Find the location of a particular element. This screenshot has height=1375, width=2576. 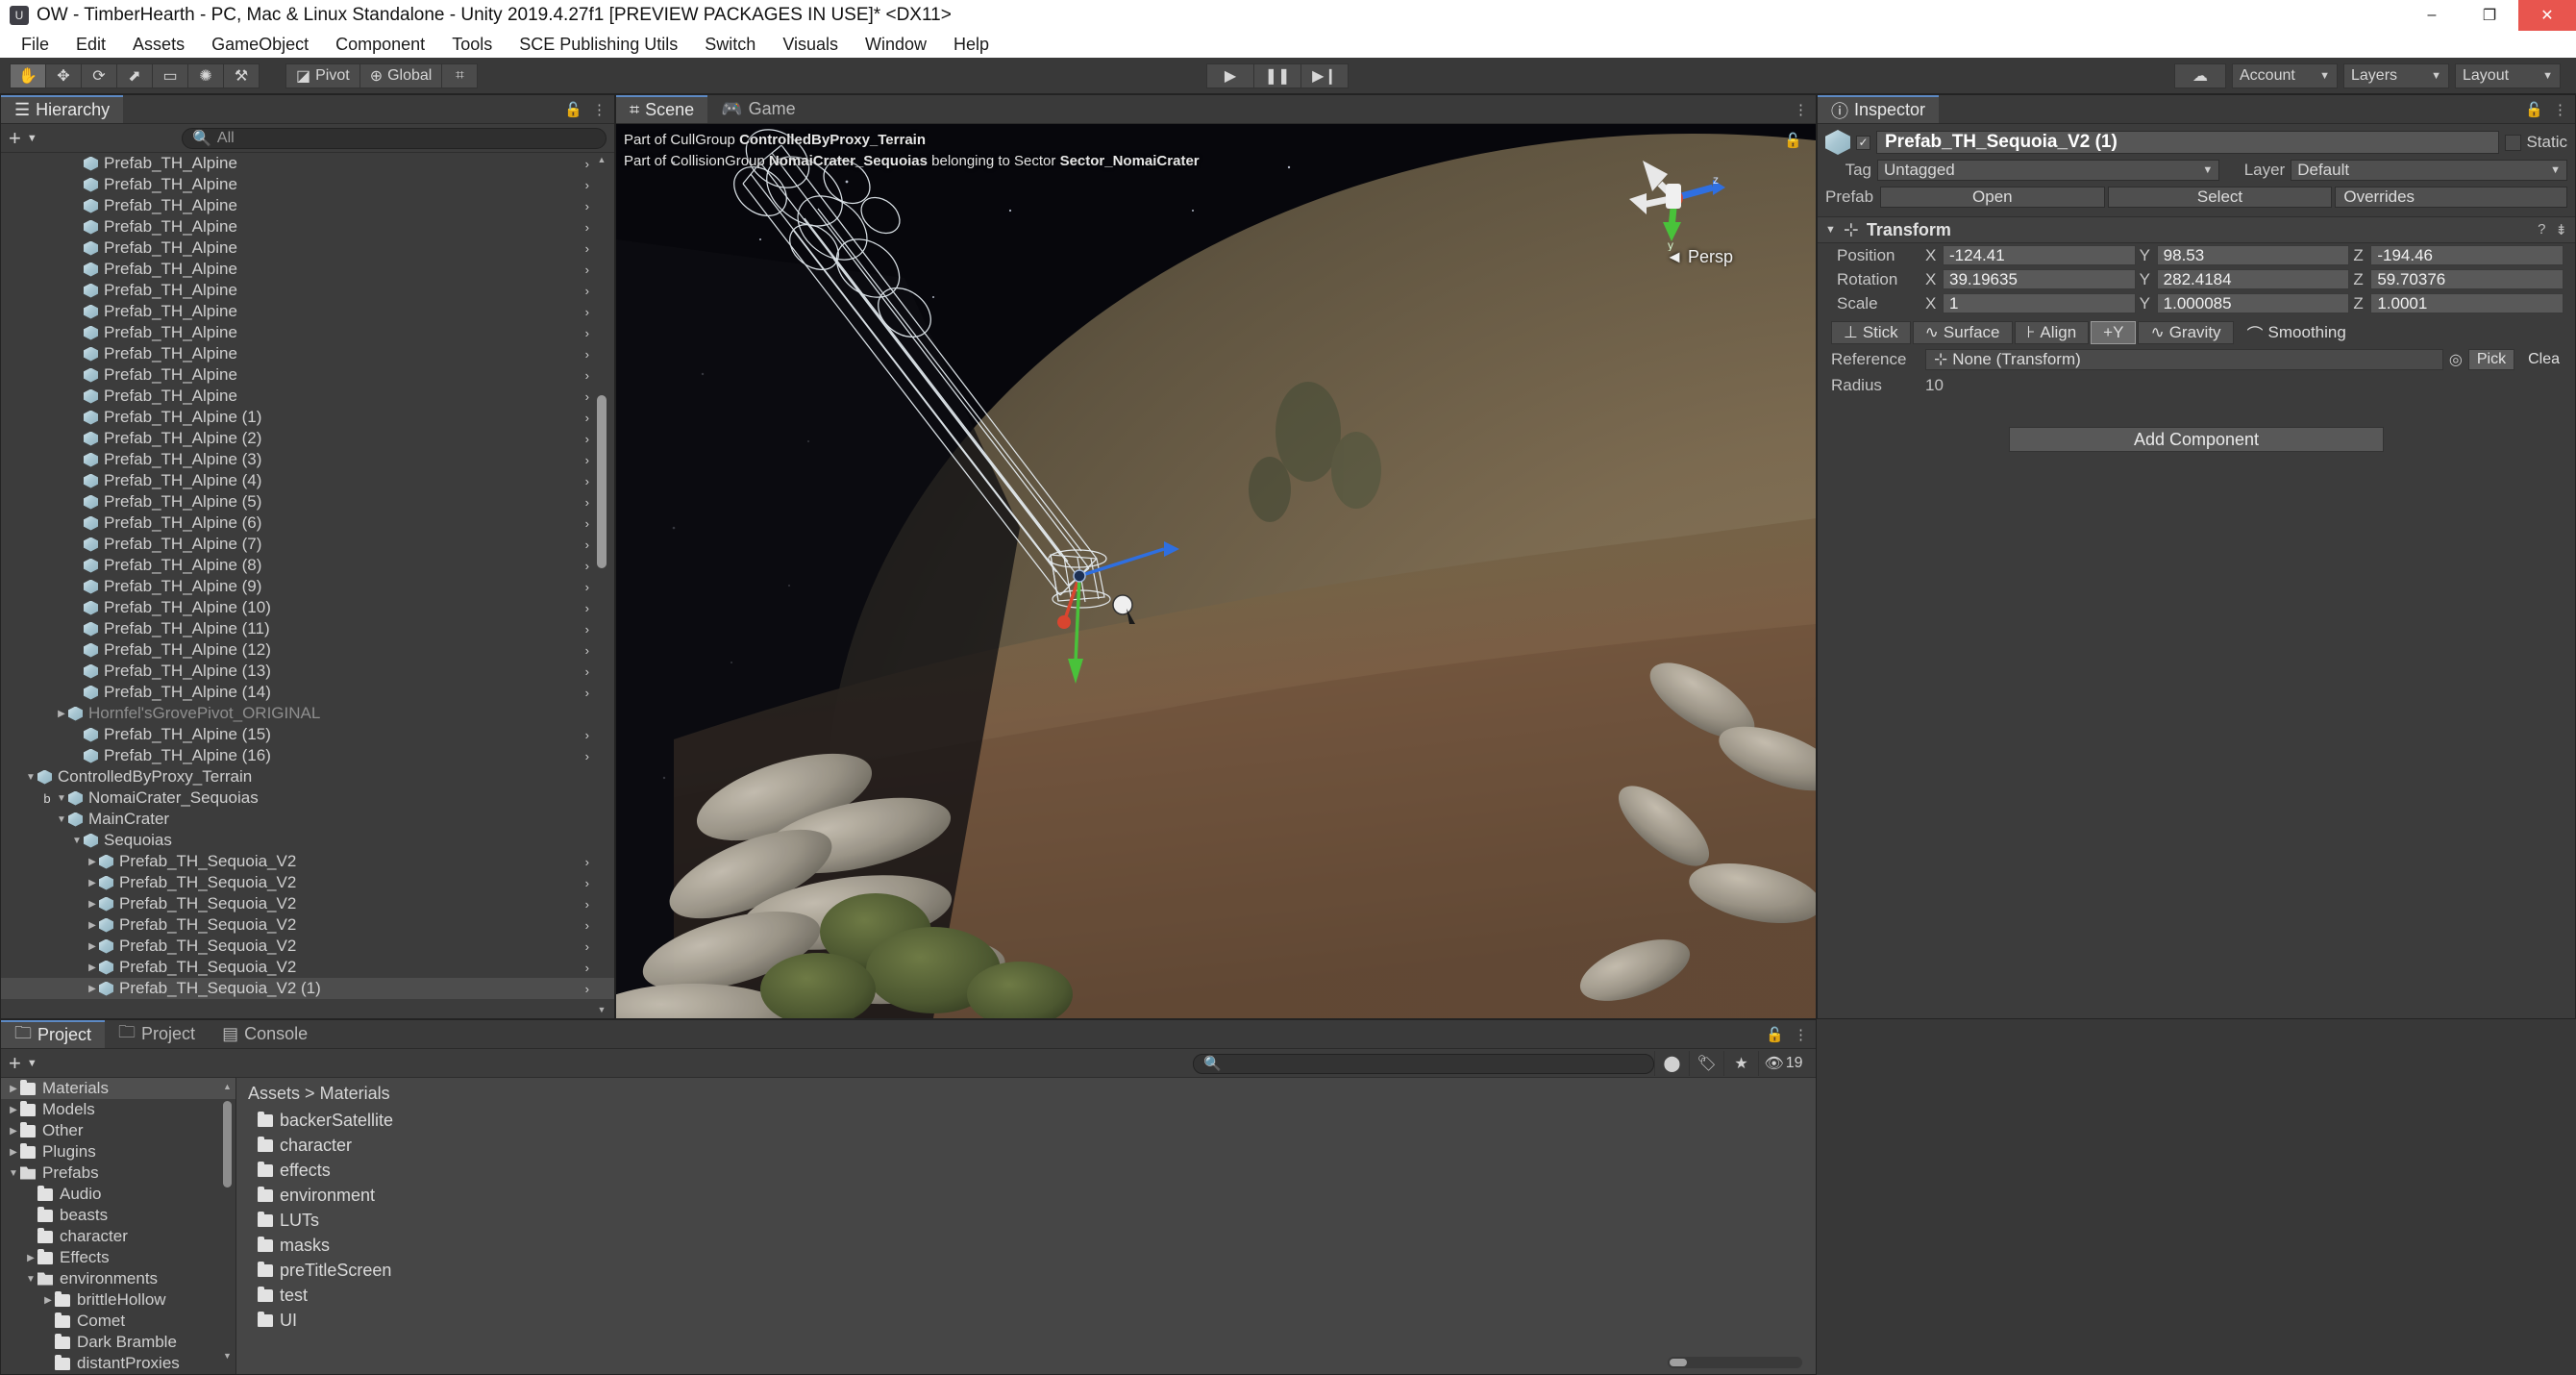

hand-tool: ✋ is located at coordinates (28, 75).